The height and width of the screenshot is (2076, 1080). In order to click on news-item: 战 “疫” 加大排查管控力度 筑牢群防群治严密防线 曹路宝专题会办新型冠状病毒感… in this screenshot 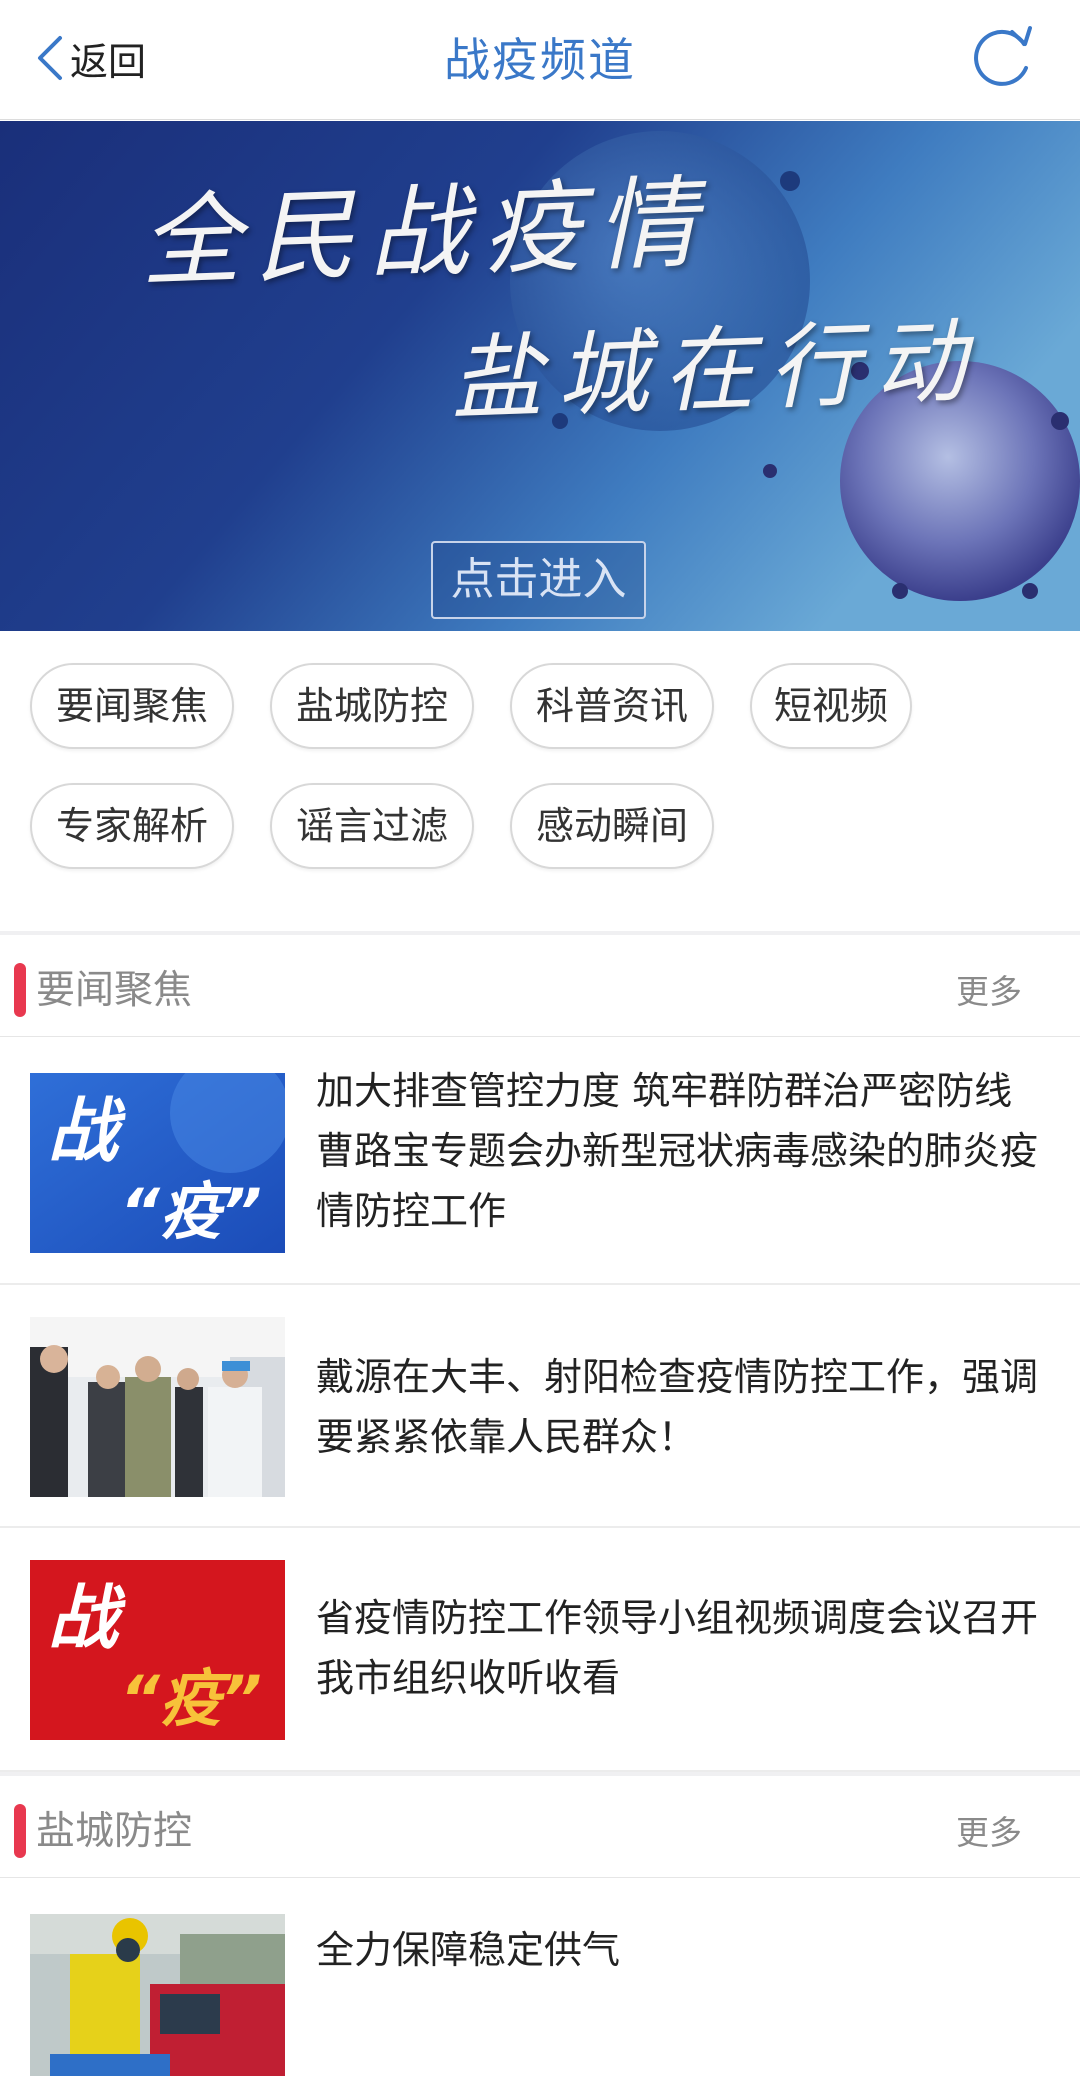, I will do `click(540, 1161)`.